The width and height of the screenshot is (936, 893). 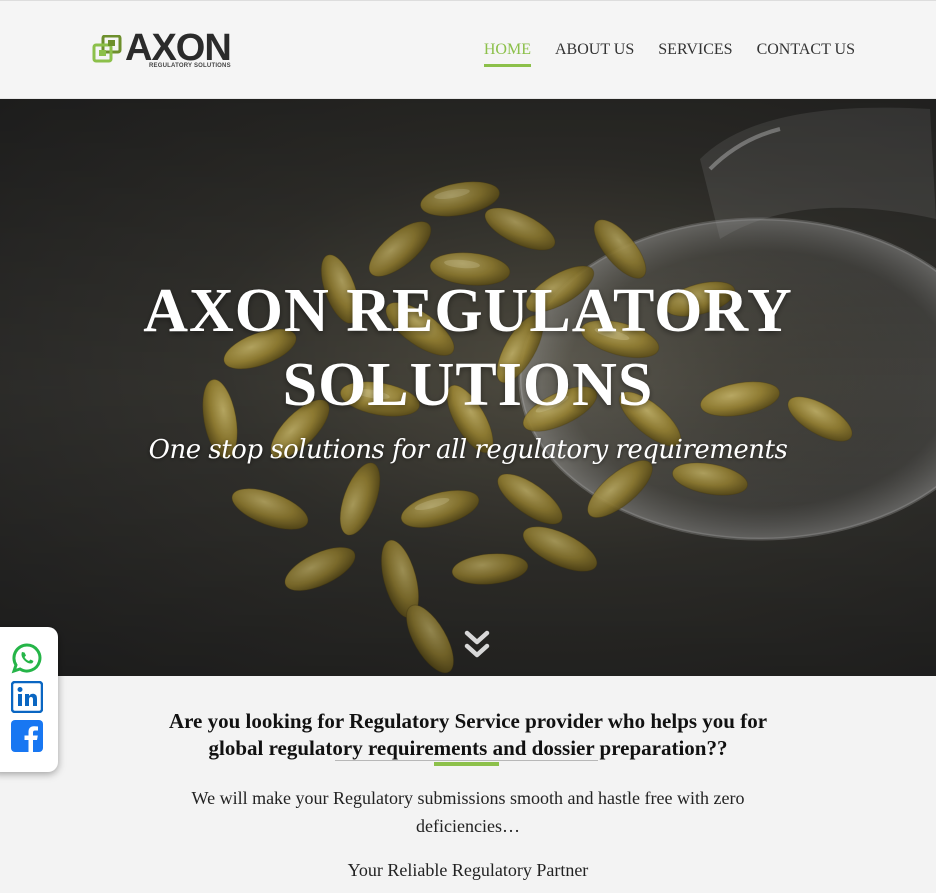 I want to click on logo: AXON REGULATORY SOLUTIONS, so click(x=162, y=50).